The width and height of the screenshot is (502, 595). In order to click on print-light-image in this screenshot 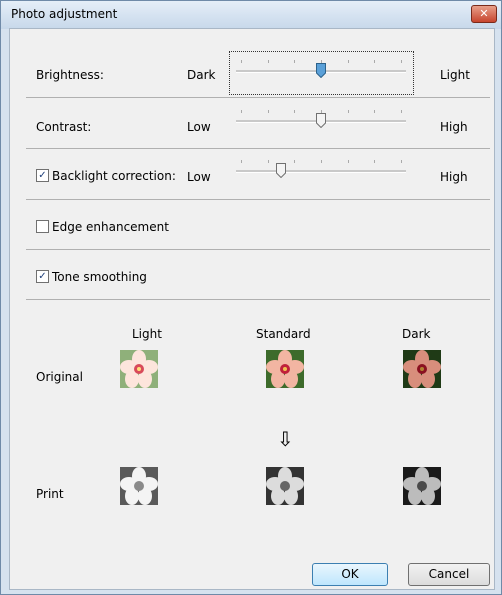, I will do `click(139, 486)`.